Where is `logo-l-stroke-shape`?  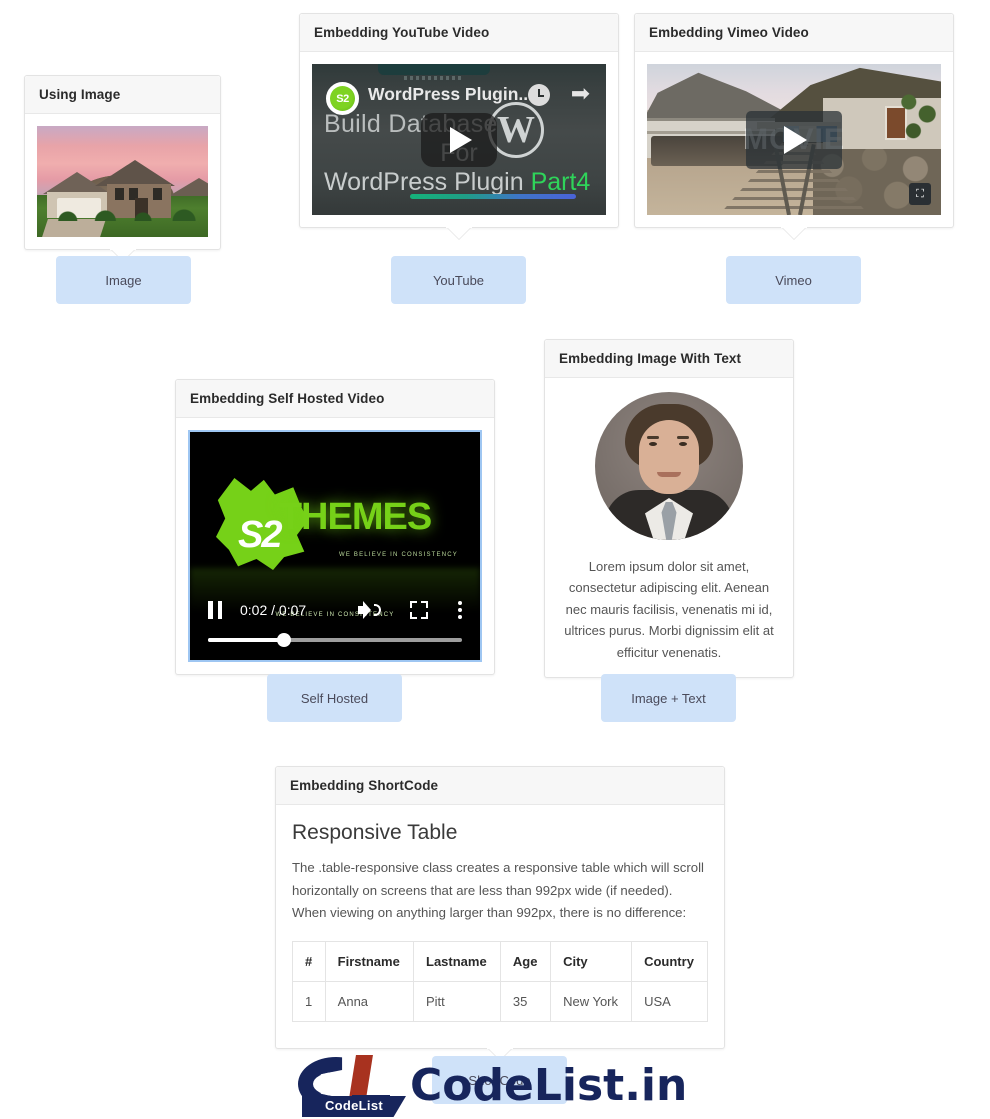 logo-l-stroke-shape is located at coordinates (360, 1080).